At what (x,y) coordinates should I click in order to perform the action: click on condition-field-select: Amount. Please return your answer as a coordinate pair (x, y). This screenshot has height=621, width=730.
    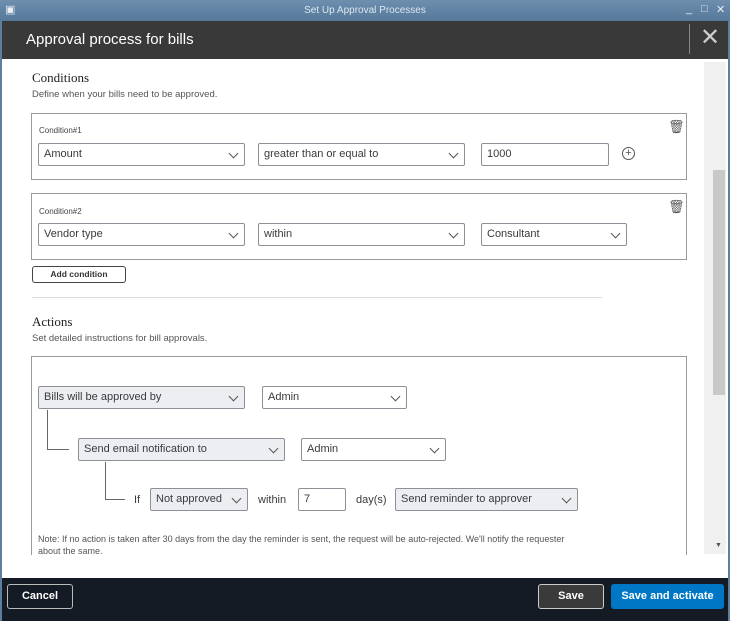
    Looking at the image, I should click on (141, 154).